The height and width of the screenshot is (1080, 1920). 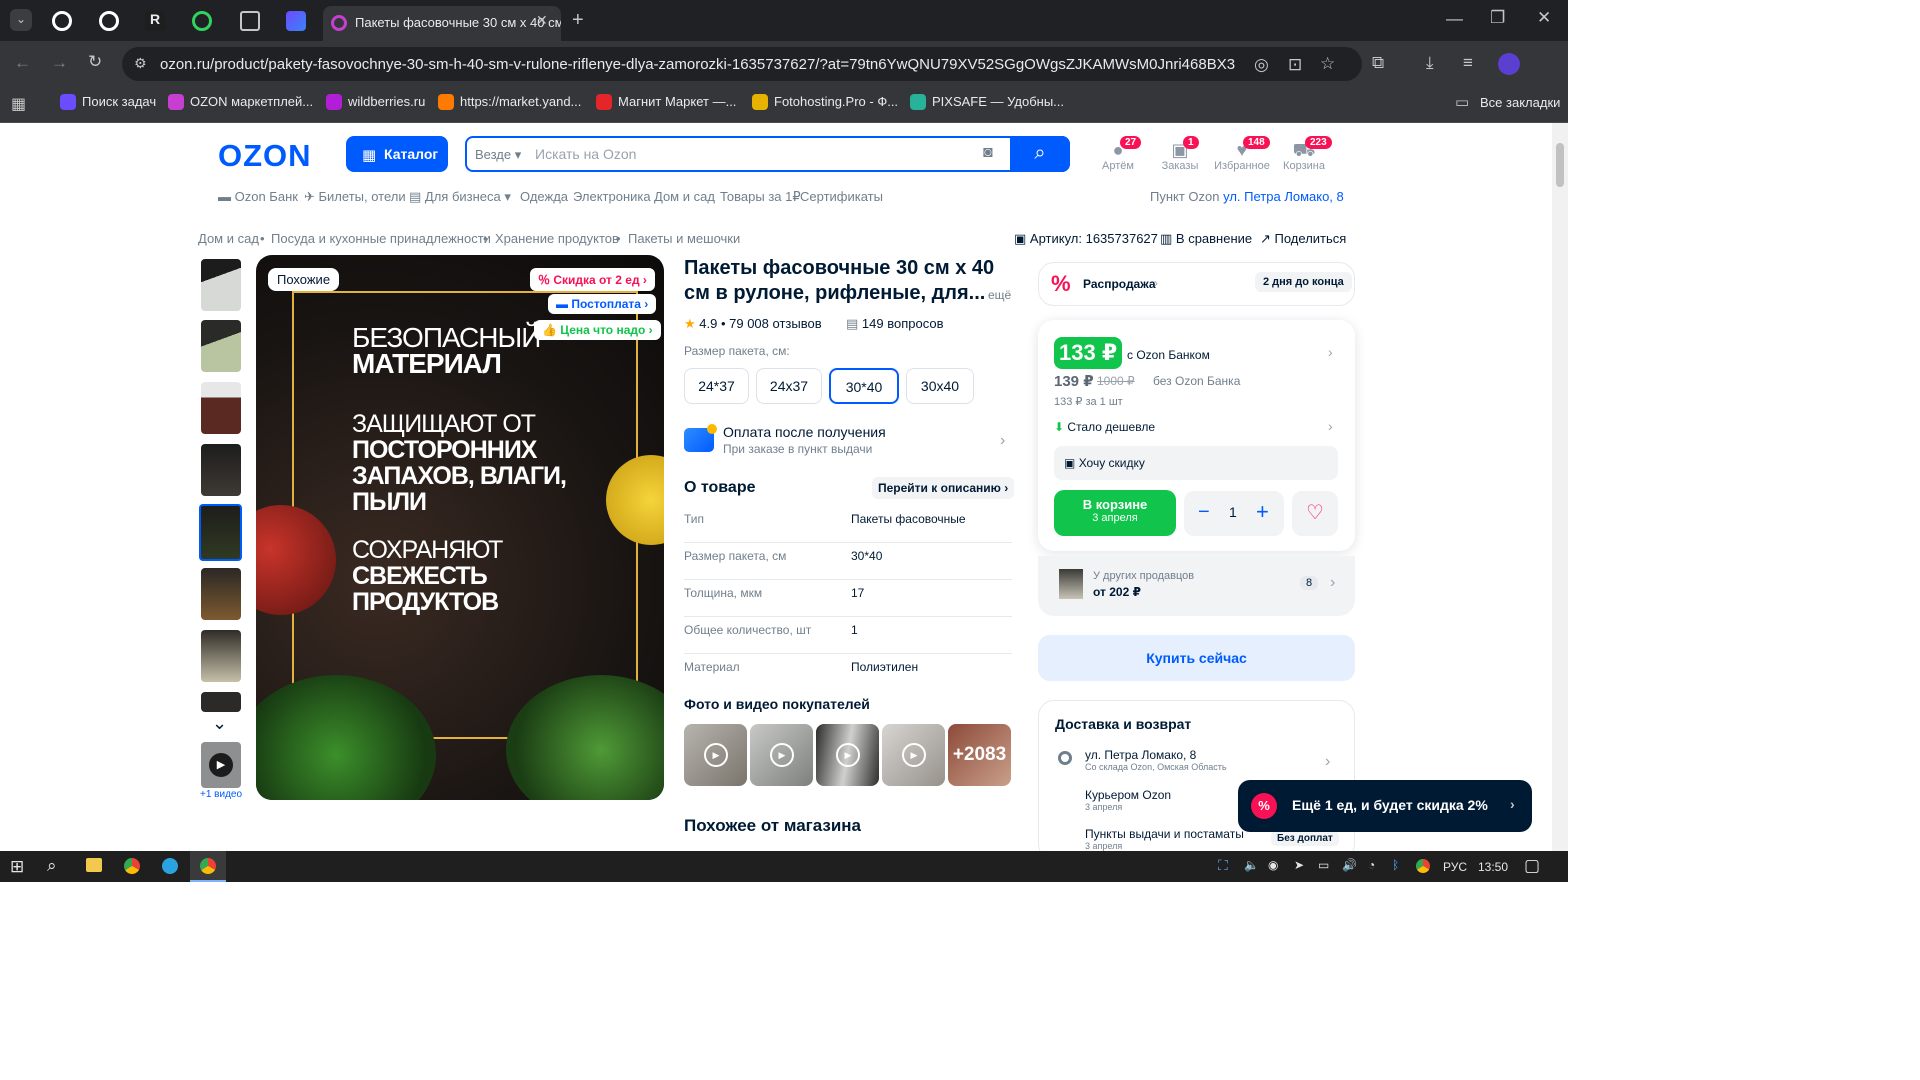 What do you see at coordinates (1273, 865) in the screenshot?
I see `steam-icon: ◉` at bounding box center [1273, 865].